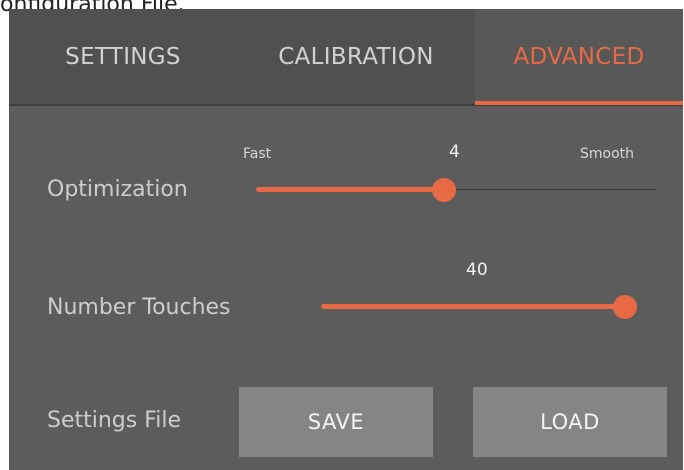  What do you see at coordinates (444, 190) in the screenshot?
I see `optimization-slider-thumb` at bounding box center [444, 190].